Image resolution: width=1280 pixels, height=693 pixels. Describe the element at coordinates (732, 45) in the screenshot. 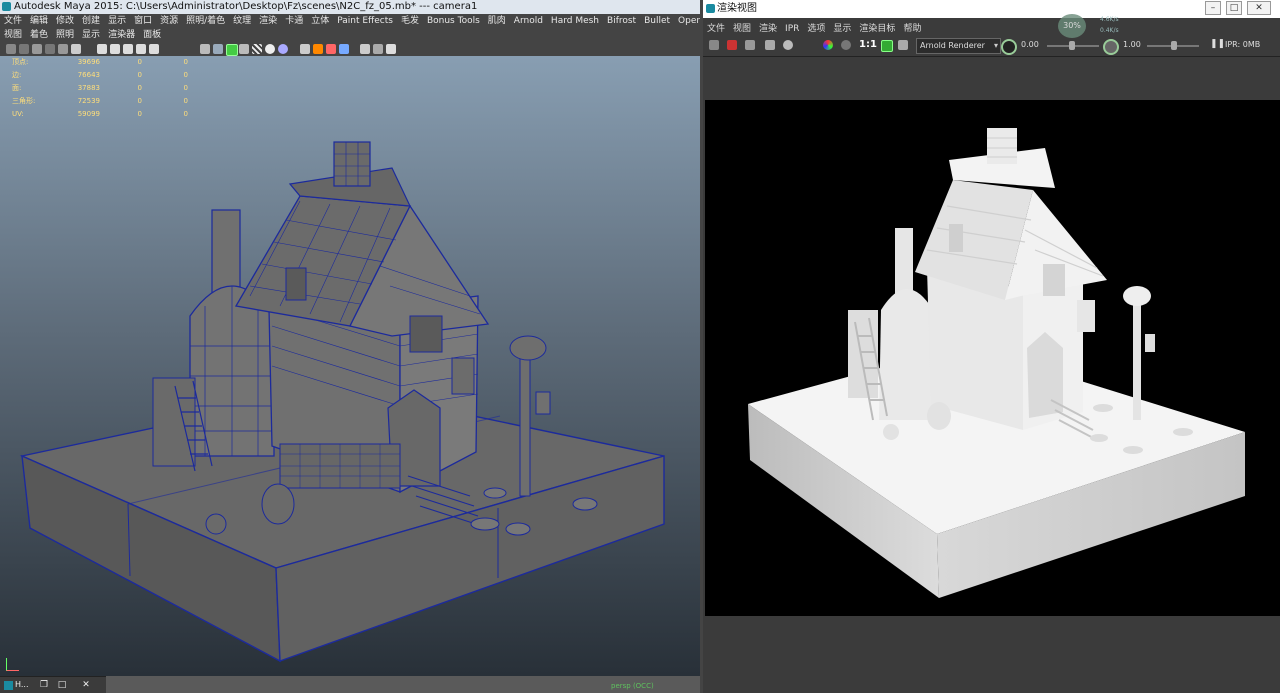

I see `render-region-icon` at that location.